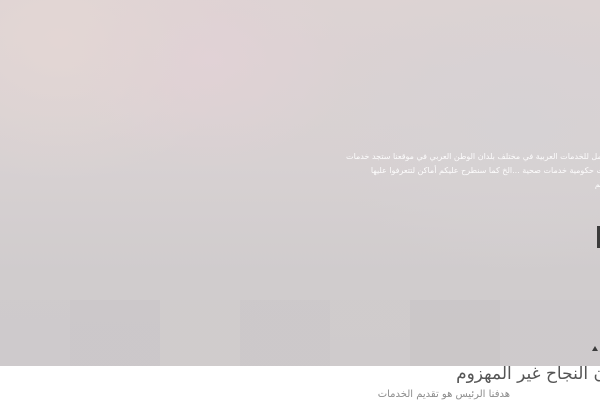 The image size is (600, 400). What do you see at coordinates (595, 348) in the screenshot?
I see `scroll-up-icon` at bounding box center [595, 348].